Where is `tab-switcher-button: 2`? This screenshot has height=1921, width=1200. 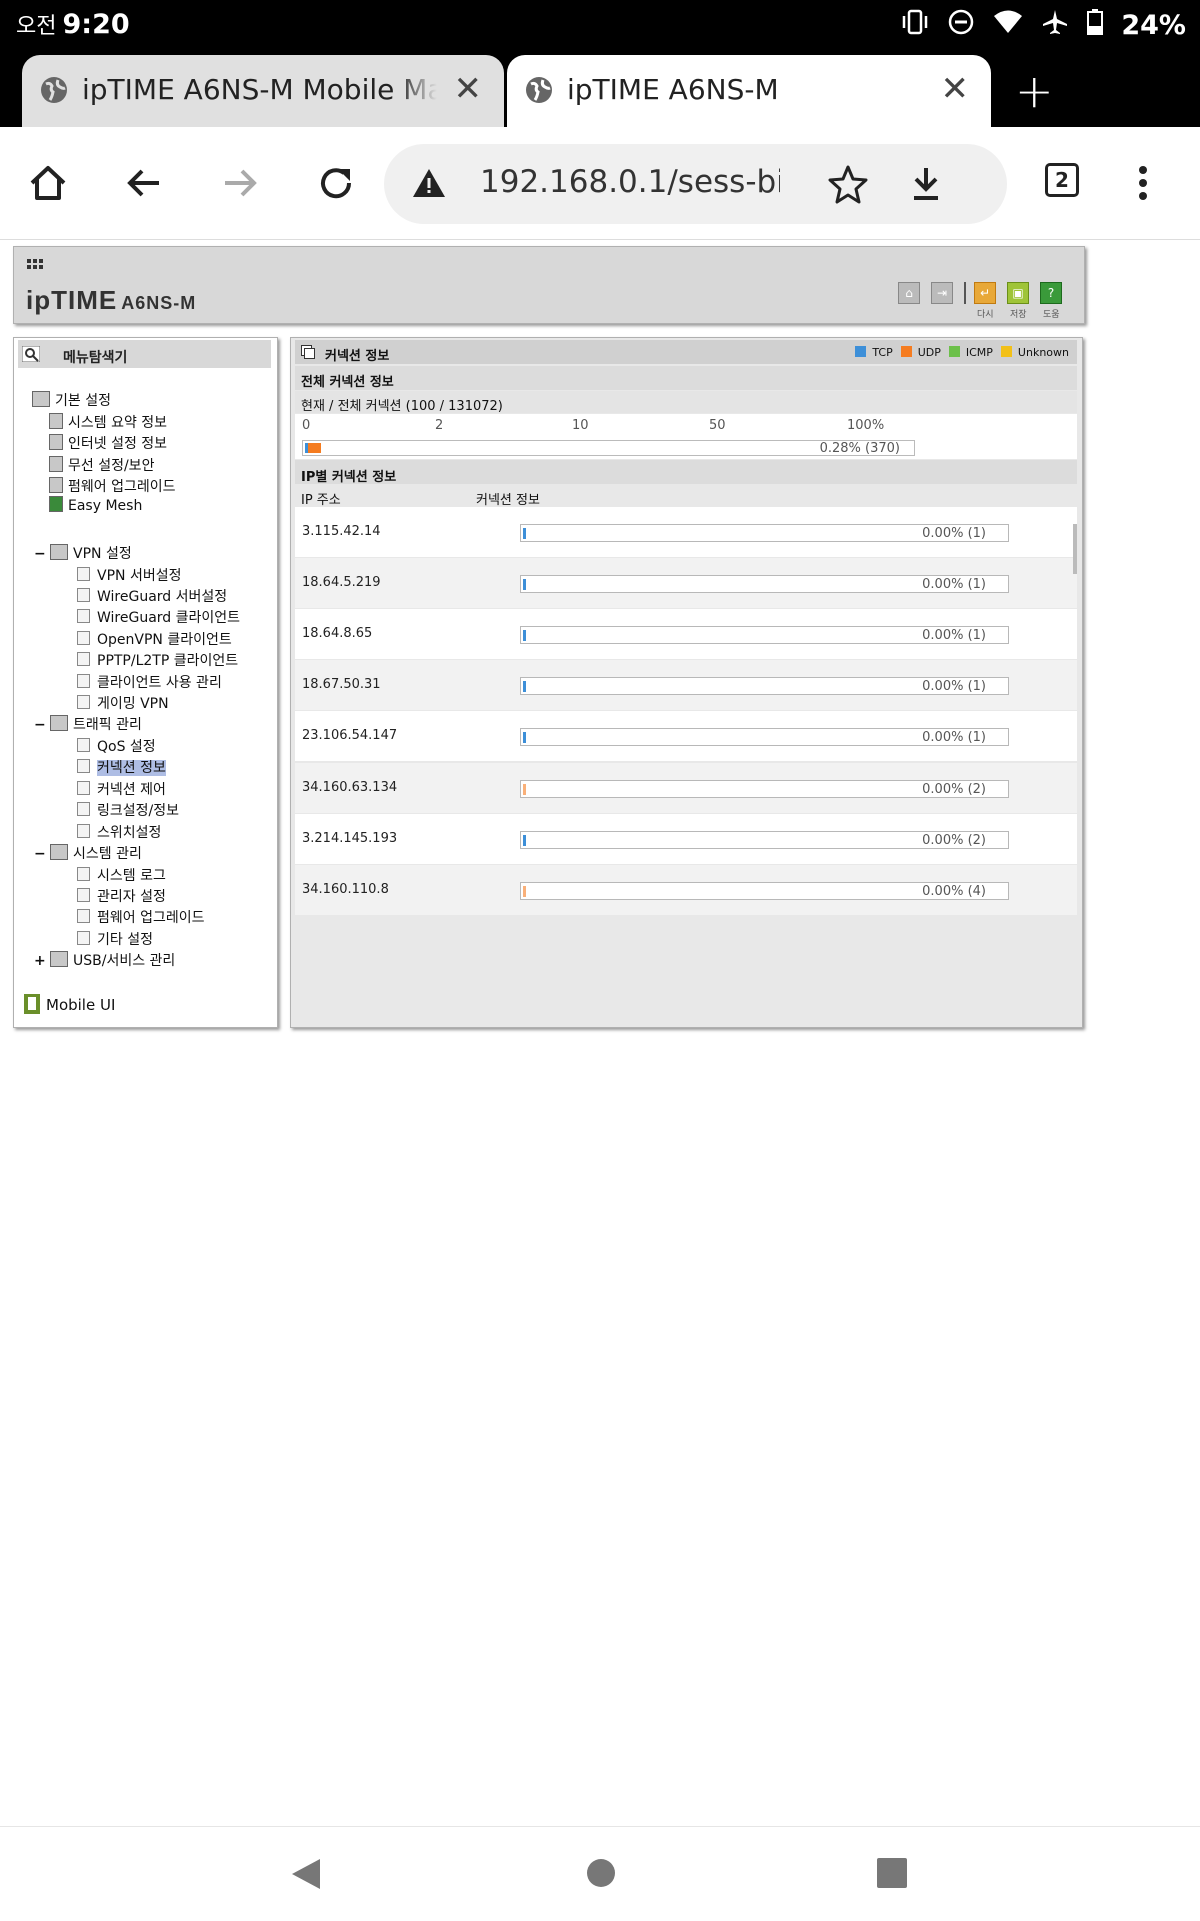
tab-switcher-button: 2 is located at coordinates (1062, 180).